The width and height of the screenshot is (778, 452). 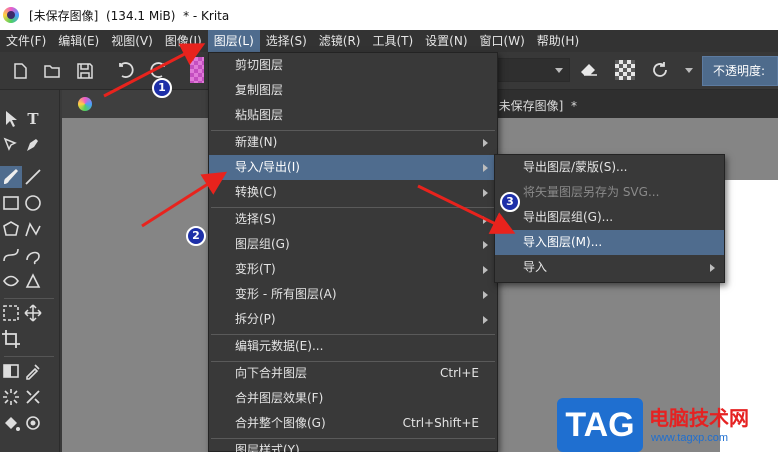 What do you see at coordinates (137, 104) in the screenshot?
I see `document-tab` at bounding box center [137, 104].